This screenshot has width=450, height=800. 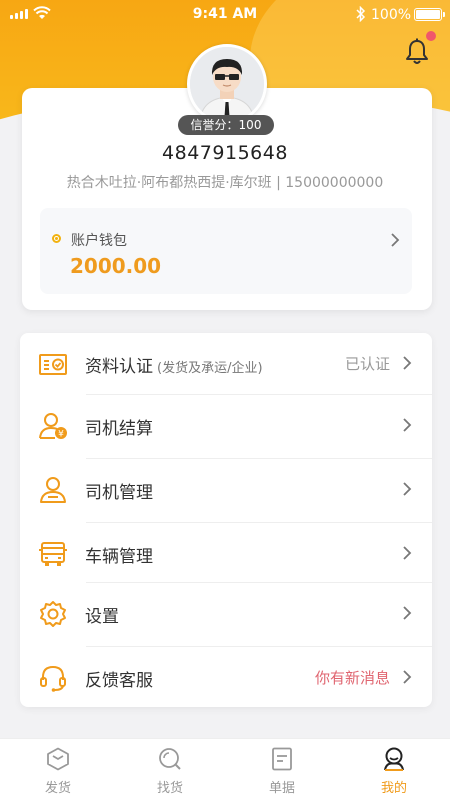 I want to click on tab-find-goods: 找货, so click(x=170, y=769).